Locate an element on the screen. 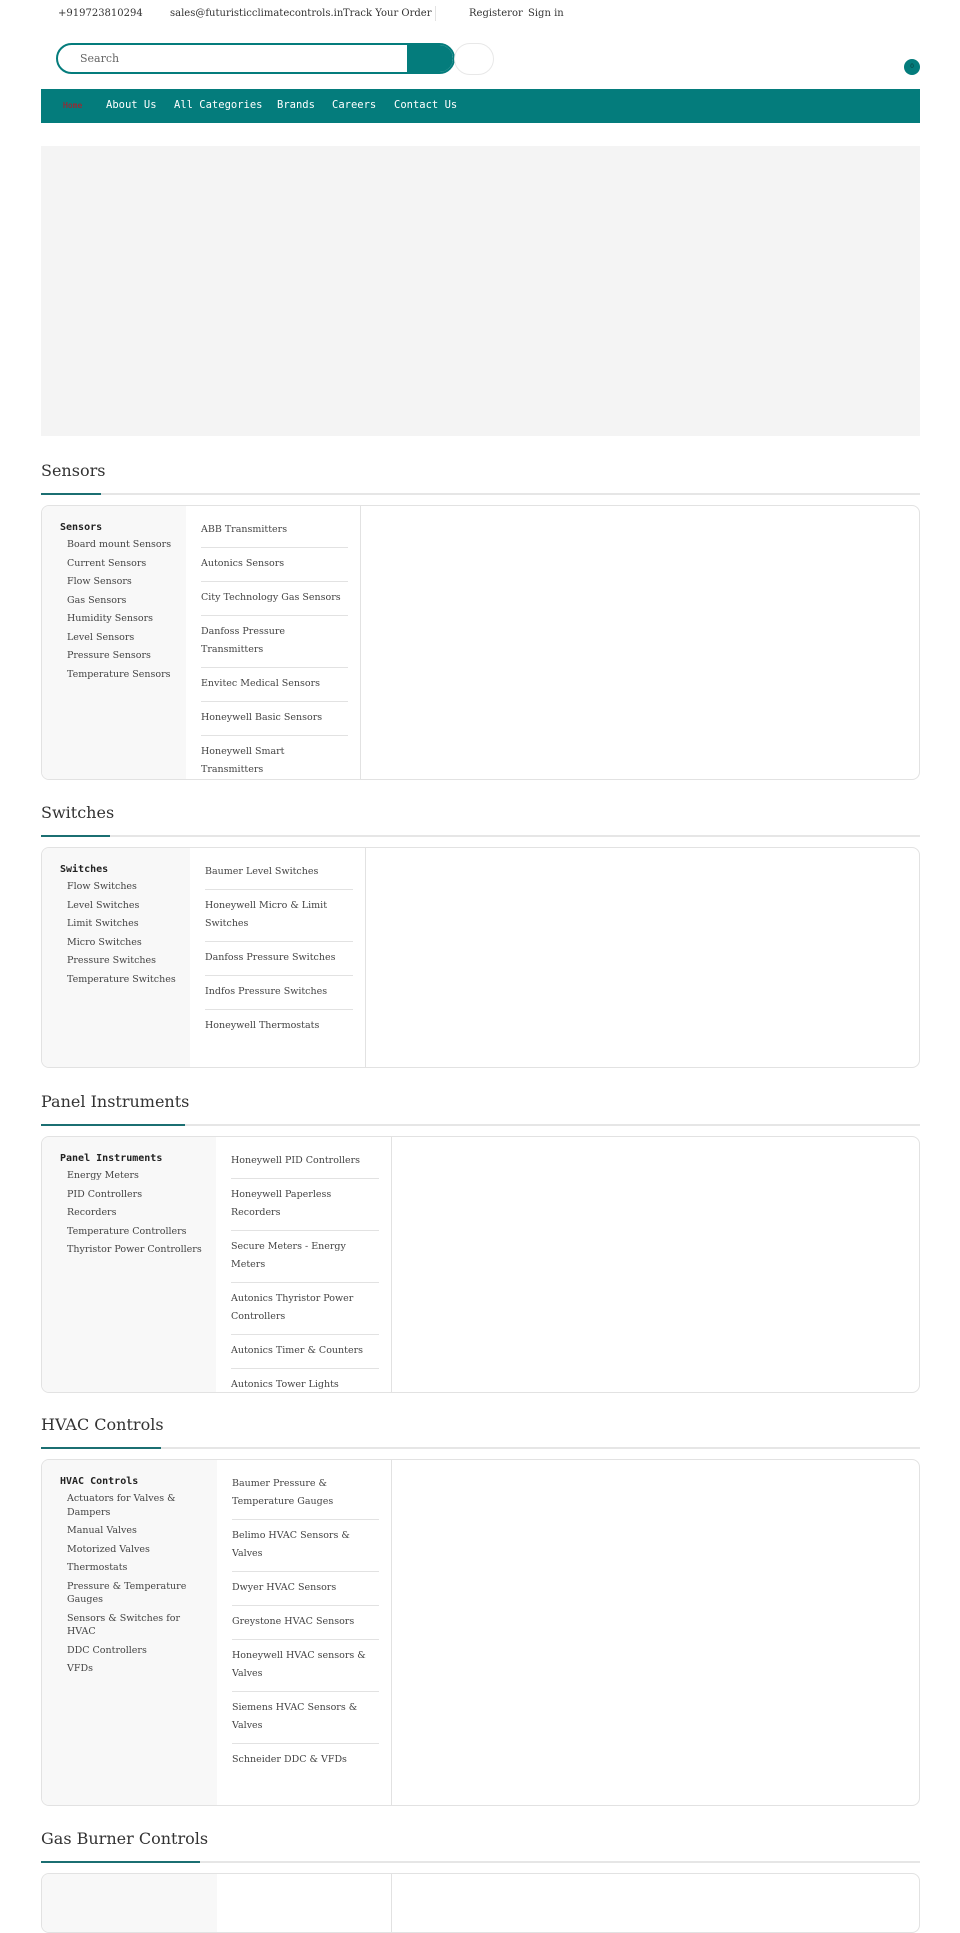 This screenshot has height=1933, width=960. or-text: or is located at coordinates (517, 13).